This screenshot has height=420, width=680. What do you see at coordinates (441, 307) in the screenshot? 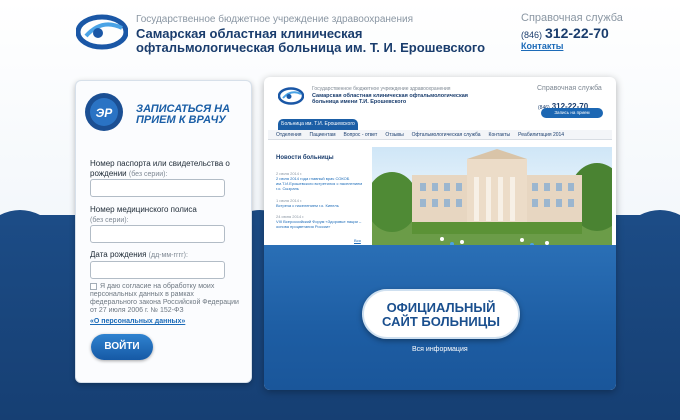
I see `official-site-line1: ОФИЦИАЛЬНЫЙ` at bounding box center [441, 307].